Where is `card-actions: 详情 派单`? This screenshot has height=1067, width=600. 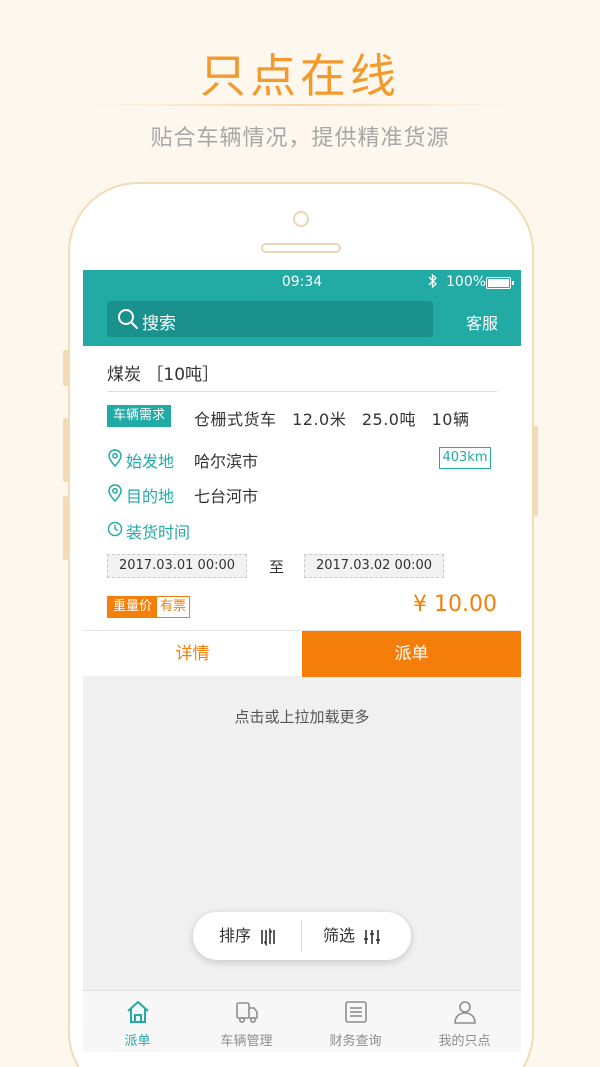 card-actions: 详情 派单 is located at coordinates (302, 653).